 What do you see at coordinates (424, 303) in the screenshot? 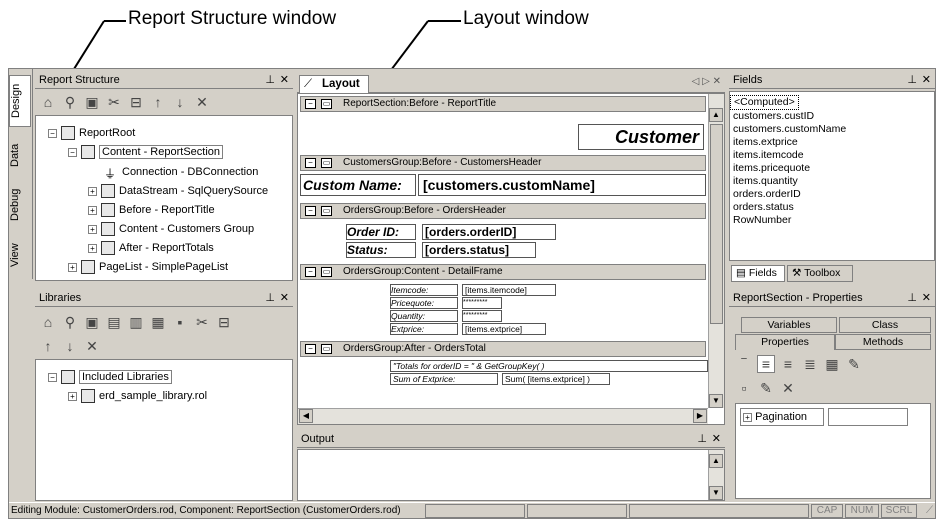
I see `detail-label: Pricequote:` at bounding box center [424, 303].